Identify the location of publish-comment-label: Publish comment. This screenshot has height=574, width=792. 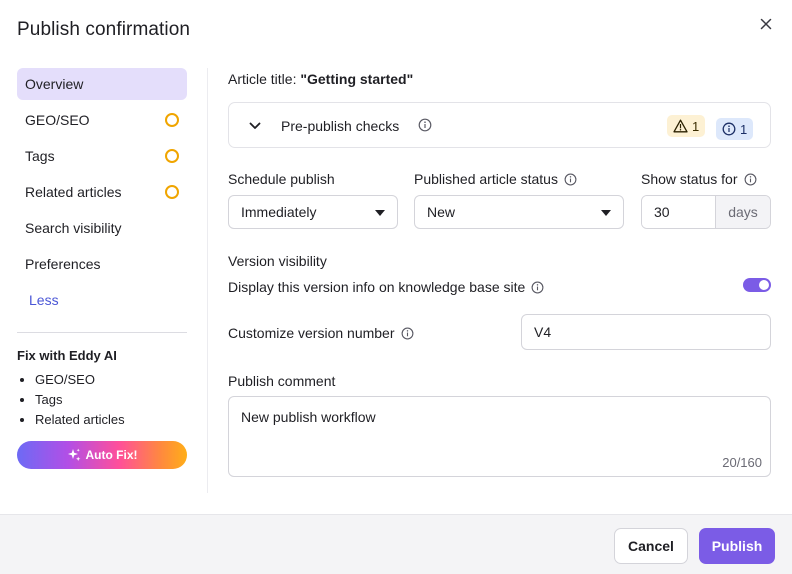
(281, 381).